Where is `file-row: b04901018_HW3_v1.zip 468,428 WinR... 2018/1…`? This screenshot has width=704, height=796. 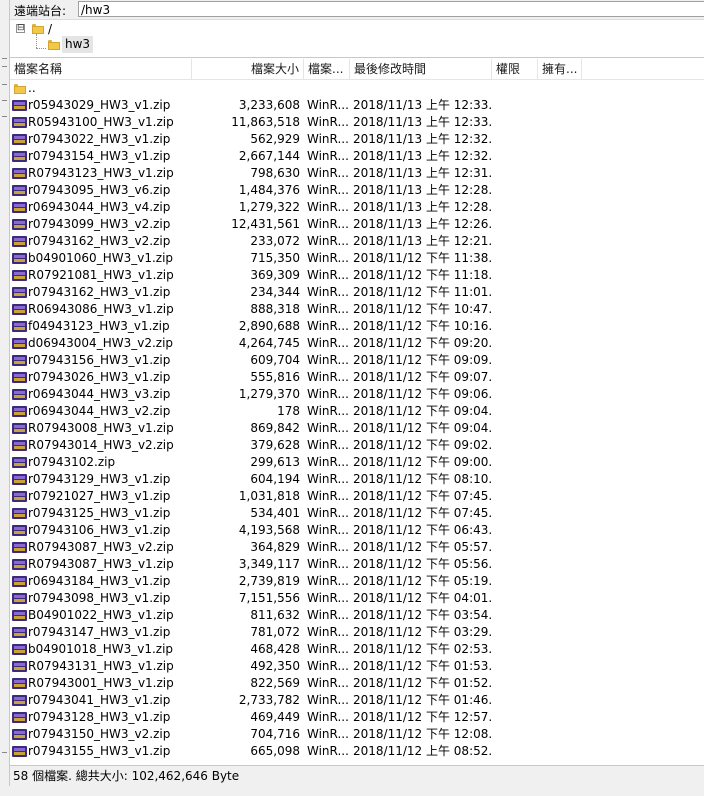
file-row: b04901018_HW3_v1.zip 468,428 WinR... 2018/1… is located at coordinates (357, 649).